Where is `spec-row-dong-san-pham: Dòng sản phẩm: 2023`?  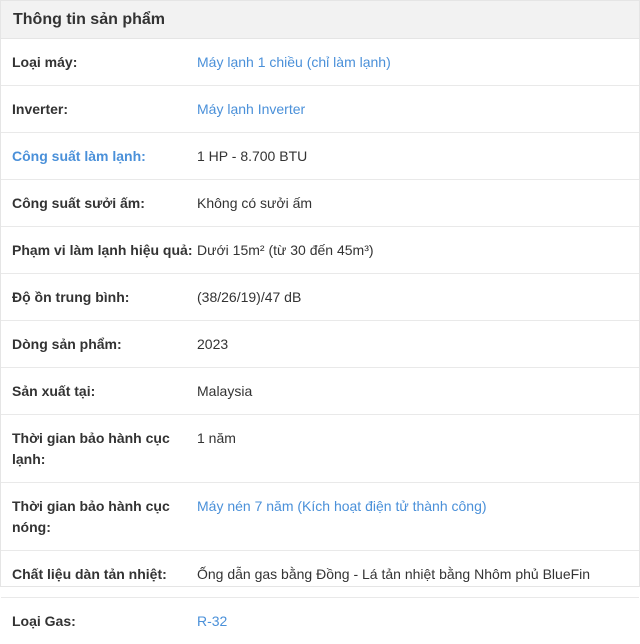 spec-row-dong-san-pham: Dòng sản phẩm: 2023 is located at coordinates (320, 344).